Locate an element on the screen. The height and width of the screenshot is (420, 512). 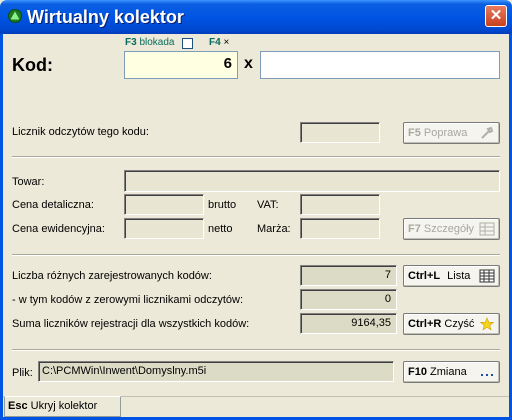
hide-label: Ukryj kolektor is located at coordinates (64, 406).